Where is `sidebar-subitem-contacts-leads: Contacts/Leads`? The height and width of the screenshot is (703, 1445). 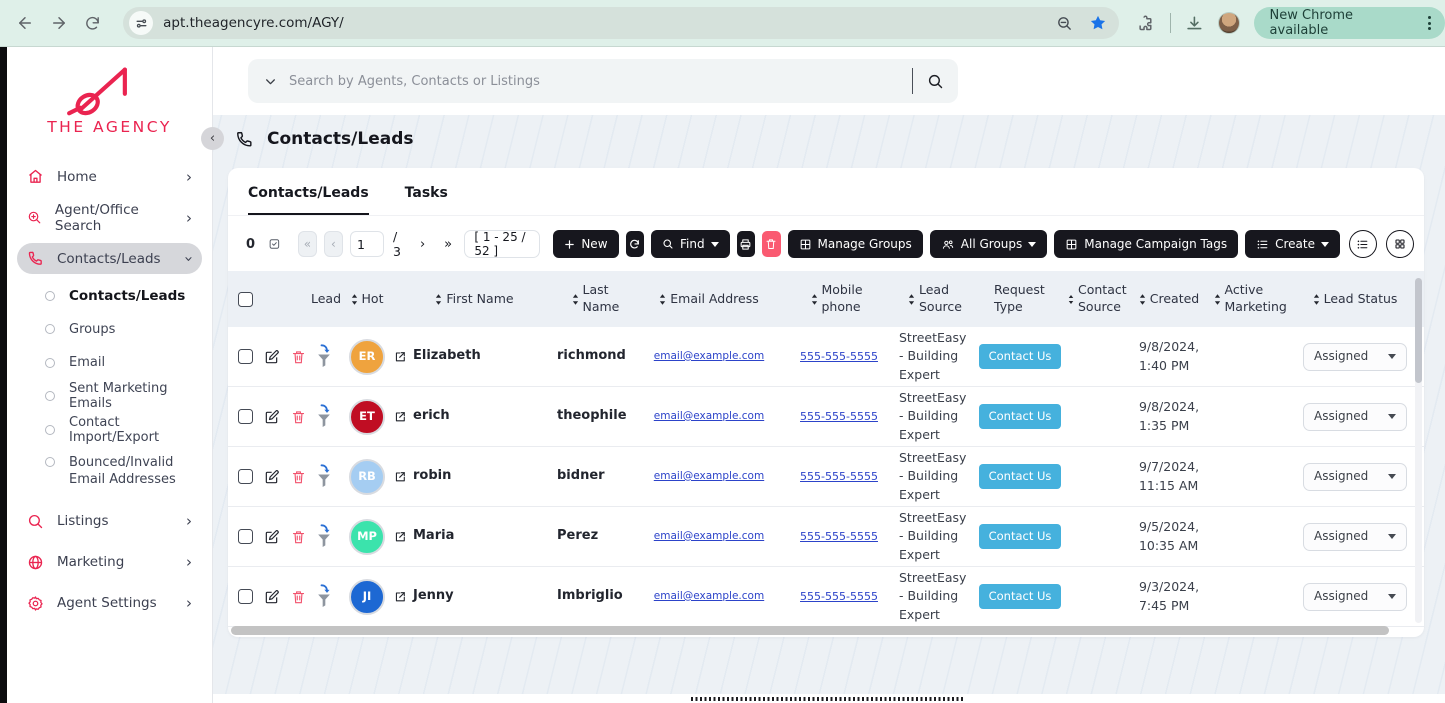 sidebar-subitem-contacts-leads: Contacts/Leads is located at coordinates (109, 296).